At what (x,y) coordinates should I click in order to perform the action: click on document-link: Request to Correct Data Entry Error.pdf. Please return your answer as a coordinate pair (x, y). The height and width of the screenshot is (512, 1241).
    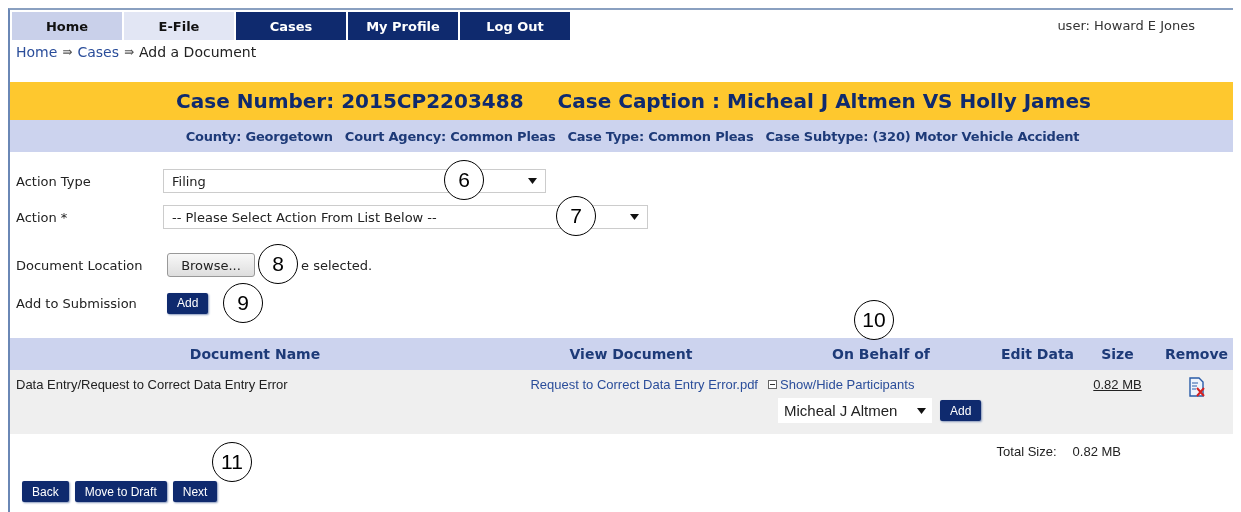
    Looking at the image, I should click on (631, 384).